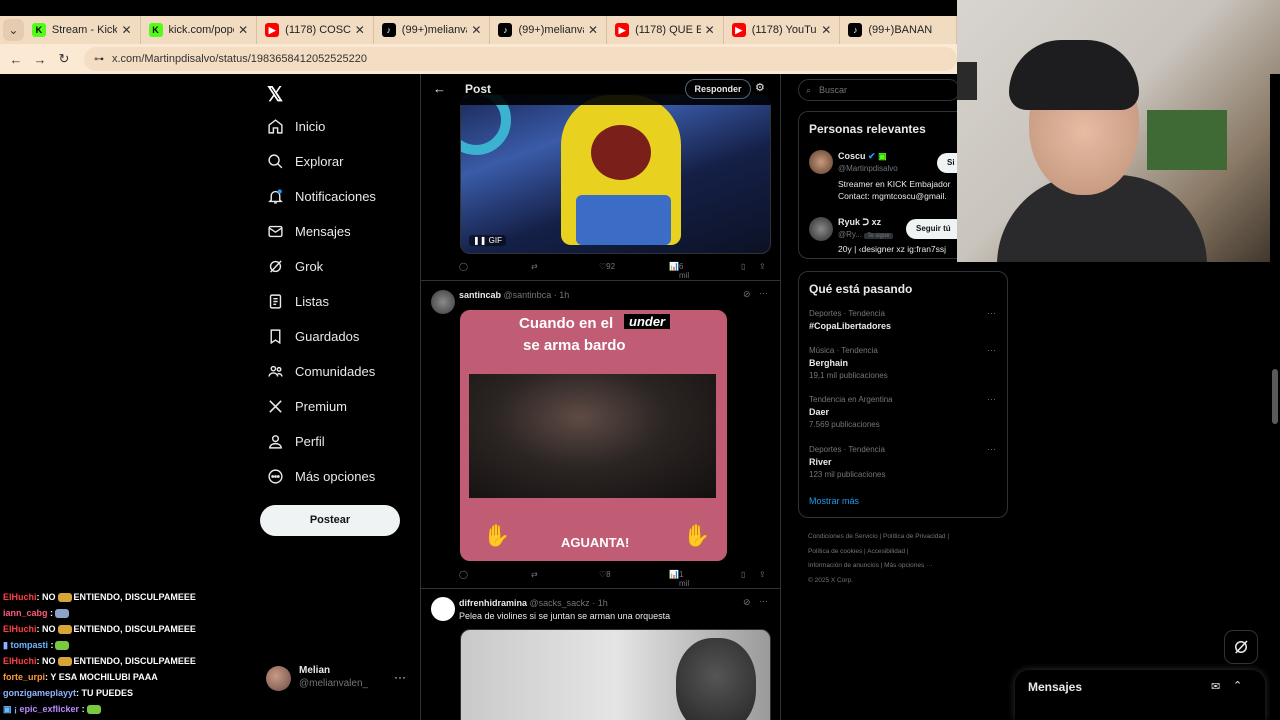  What do you see at coordinates (914, 536) in the screenshot?
I see `footer-link: Política de Privacidad` at bounding box center [914, 536].